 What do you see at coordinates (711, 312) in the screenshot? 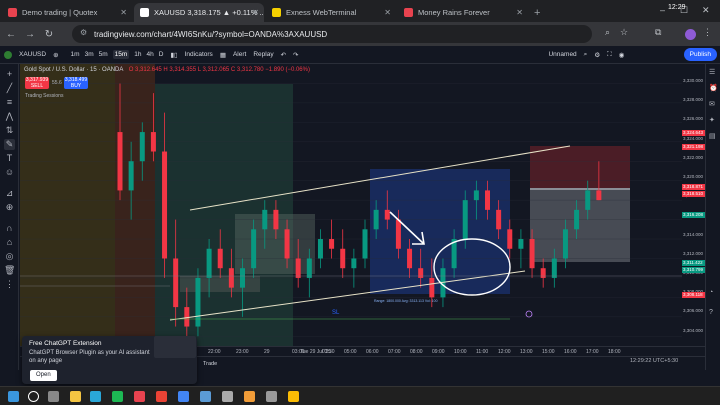
I see `help-icon: ?` at bounding box center [711, 312].